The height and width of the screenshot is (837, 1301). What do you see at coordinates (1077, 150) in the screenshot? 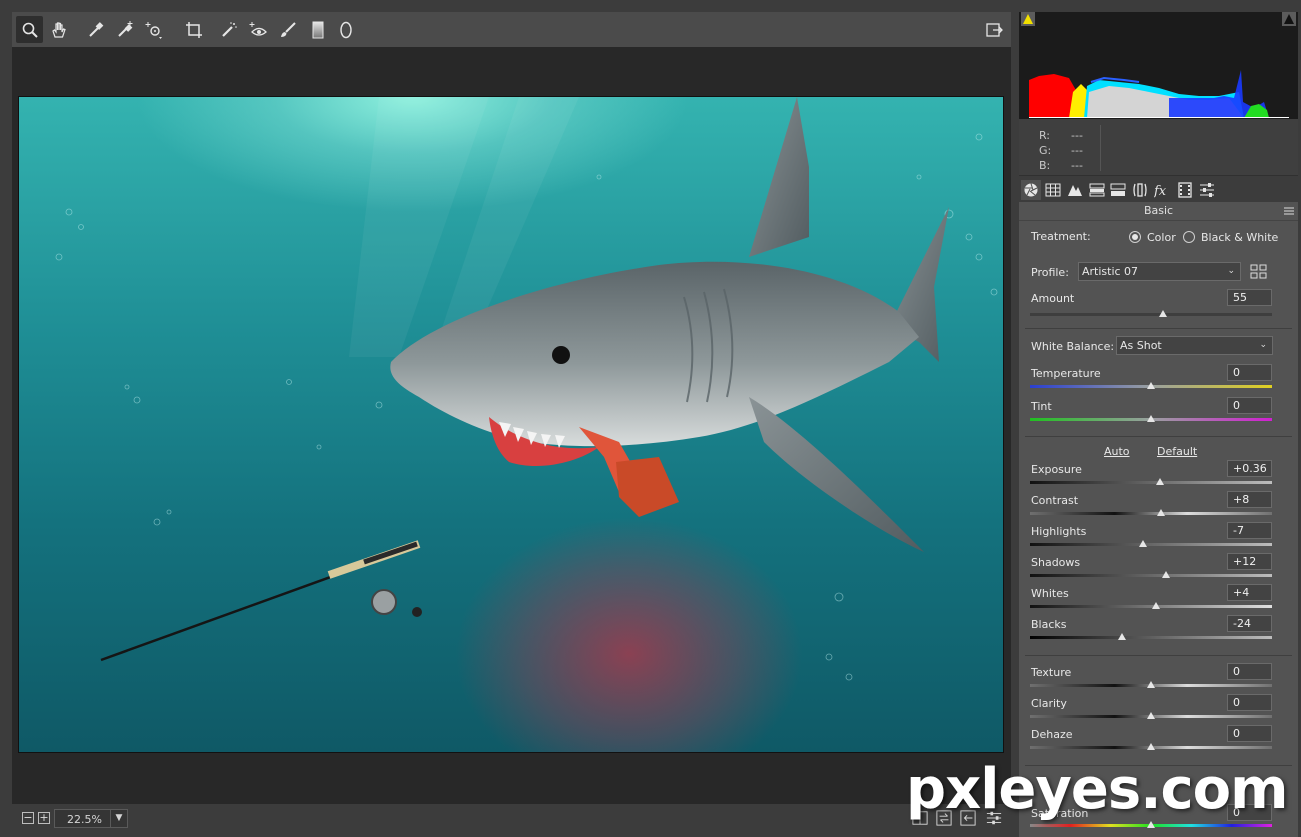
I see `g-value: ---` at bounding box center [1077, 150].